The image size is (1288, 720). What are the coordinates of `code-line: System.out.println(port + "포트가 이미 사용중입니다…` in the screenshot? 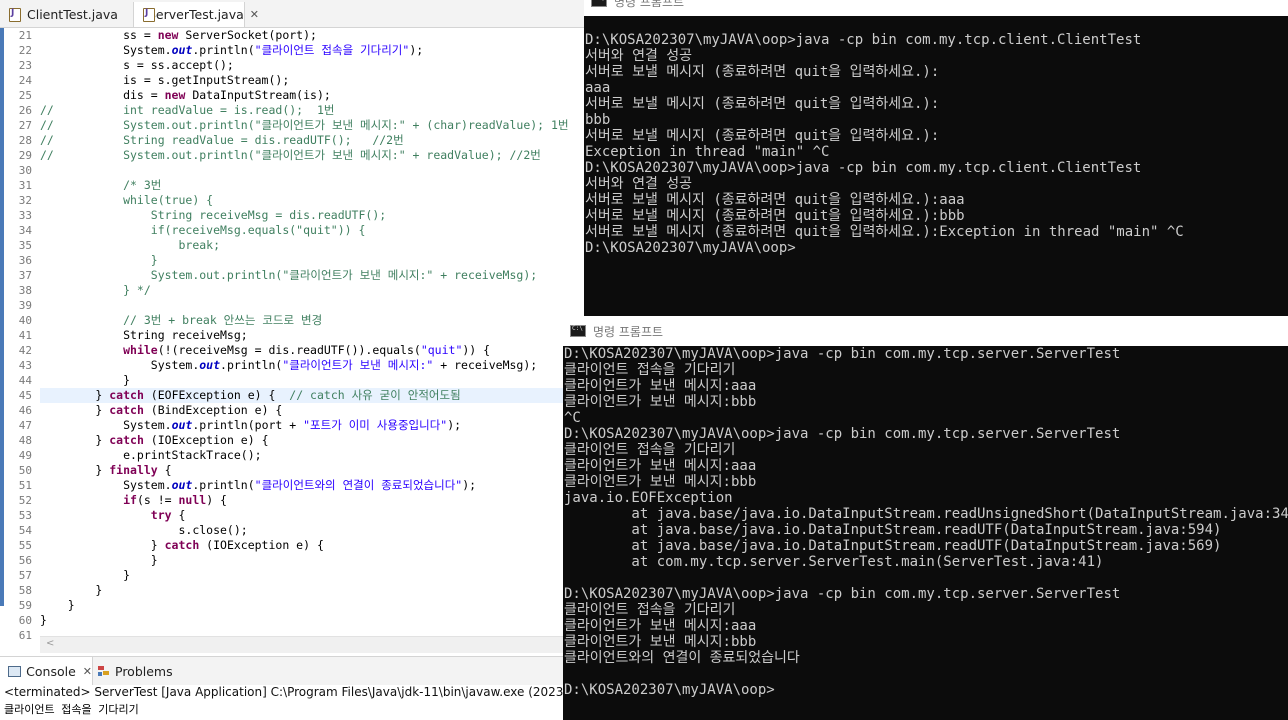 It's located at (251, 425).